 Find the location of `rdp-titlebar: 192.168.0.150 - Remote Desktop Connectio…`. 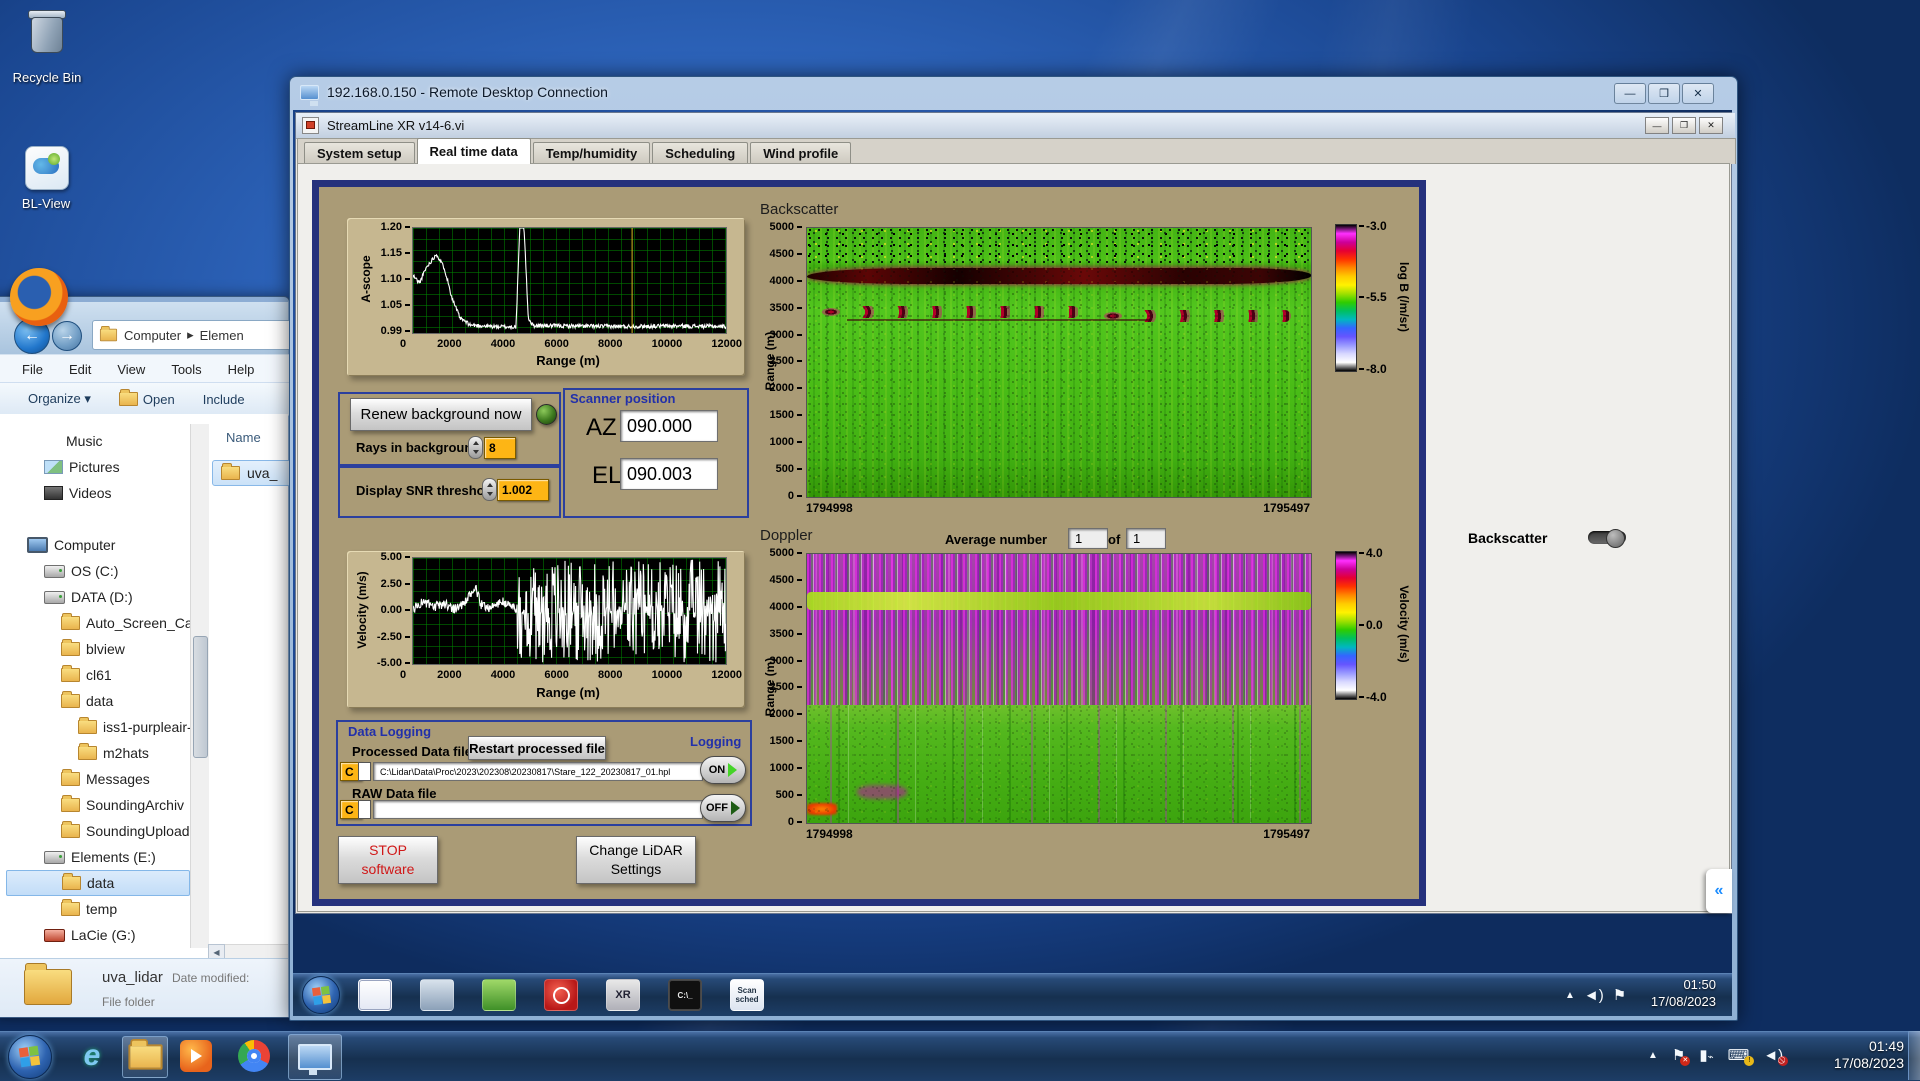

rdp-titlebar: 192.168.0.150 - Remote Desktop Connectio… is located at coordinates (454, 95).